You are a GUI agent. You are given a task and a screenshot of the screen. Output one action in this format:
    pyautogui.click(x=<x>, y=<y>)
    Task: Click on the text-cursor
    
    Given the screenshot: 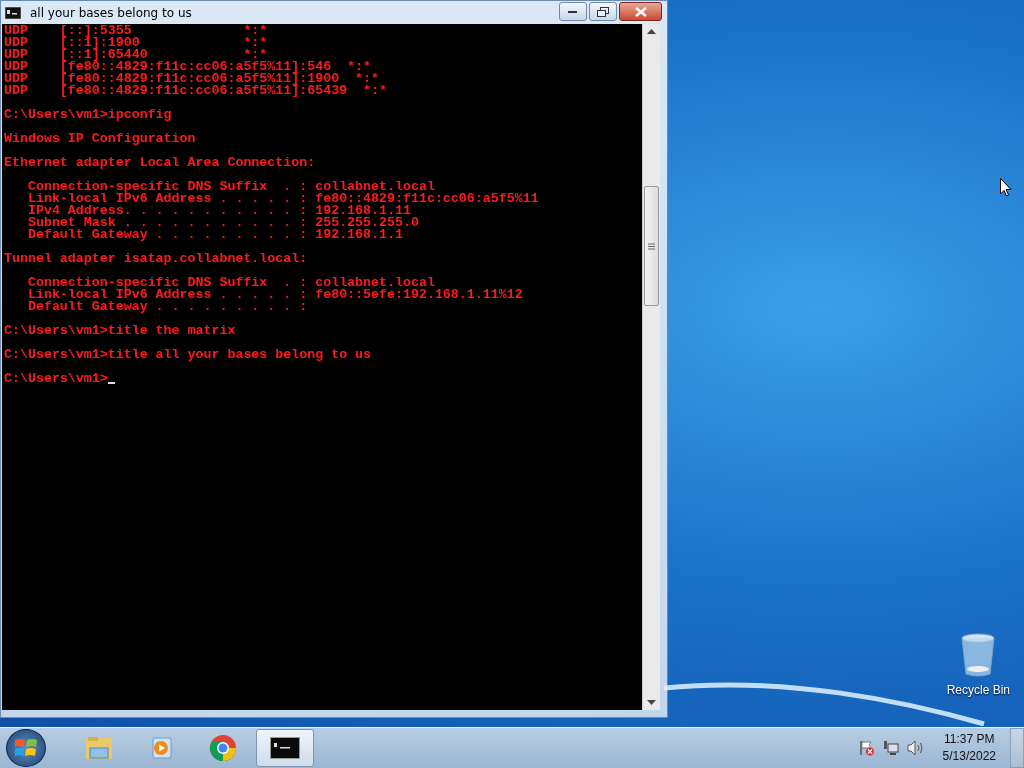 What is the action you would take?
    pyautogui.click(x=111, y=383)
    